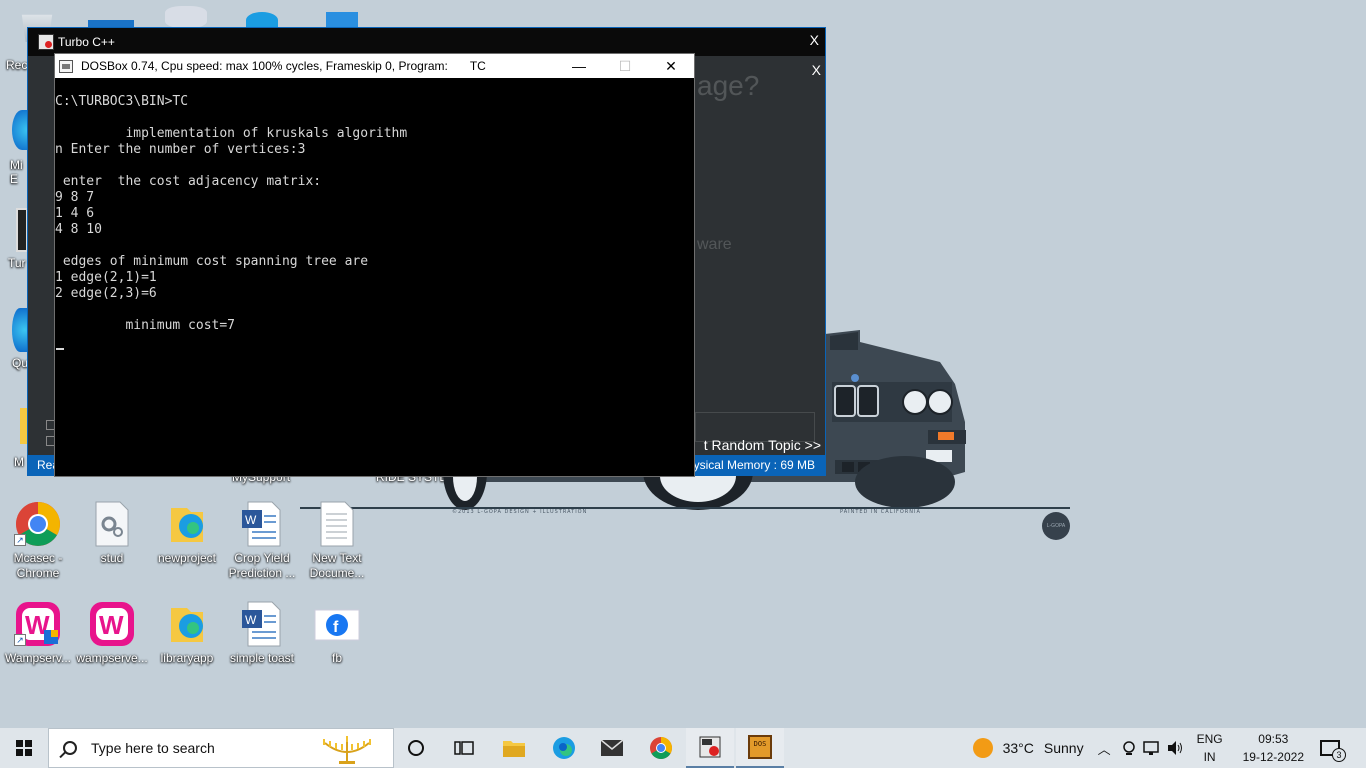 This screenshot has height=768, width=1366. What do you see at coordinates (710, 748) in the screenshot?
I see `turbo-cpp-taskbar-button` at bounding box center [710, 748].